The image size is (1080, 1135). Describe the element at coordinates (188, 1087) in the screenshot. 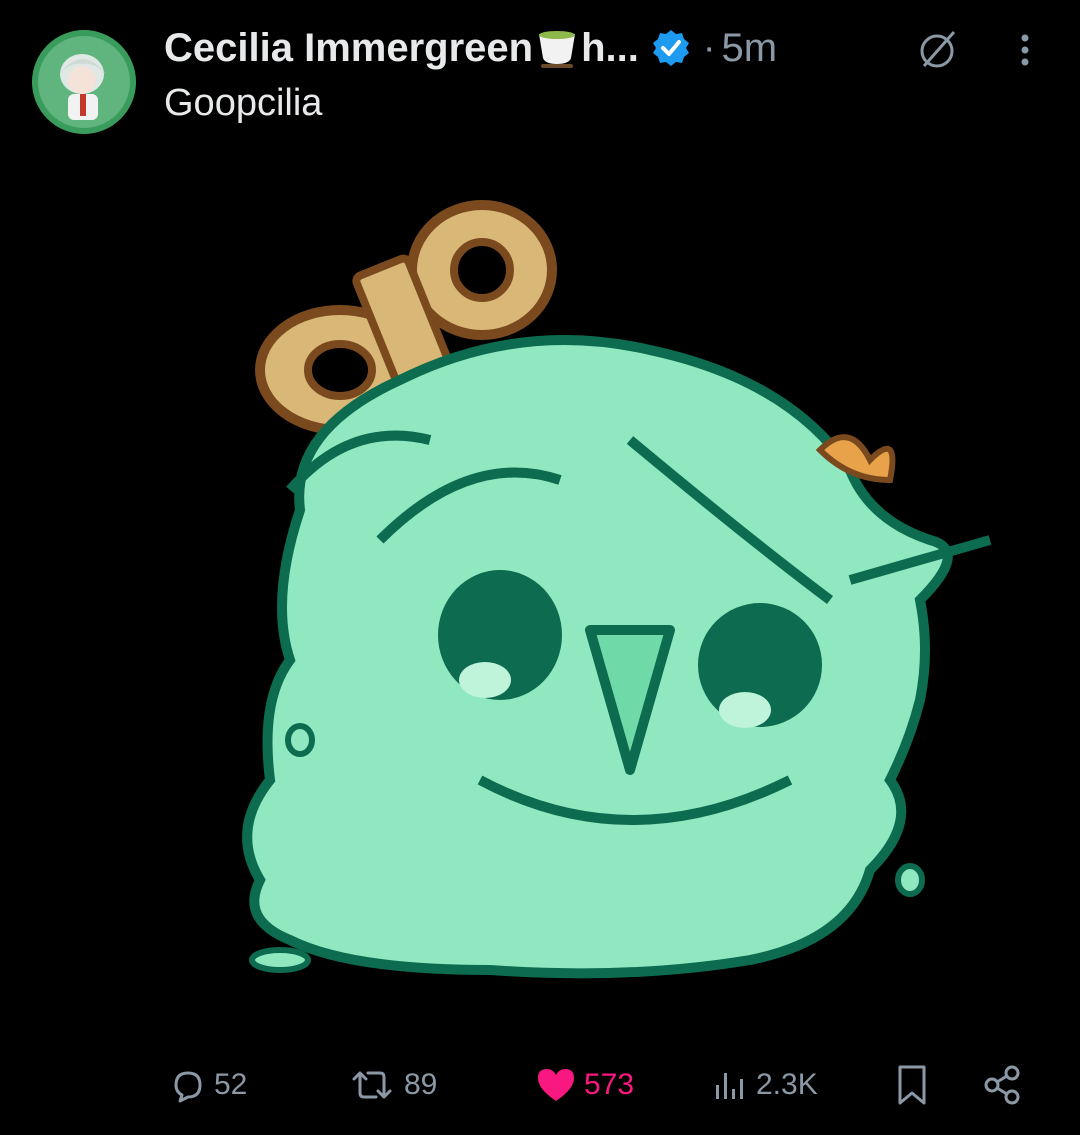

I see `reply-icon` at that location.